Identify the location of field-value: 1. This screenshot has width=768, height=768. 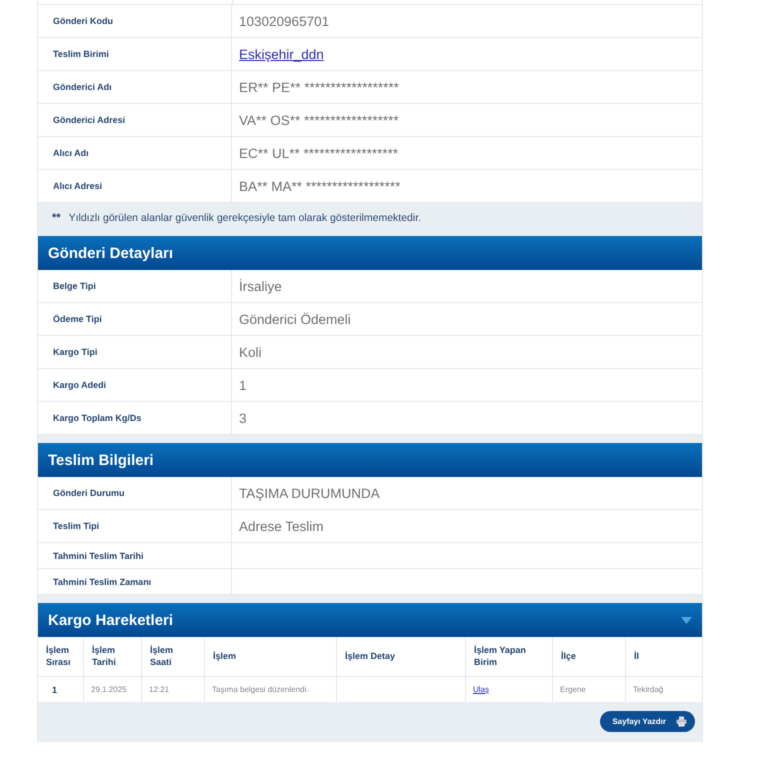
(243, 385).